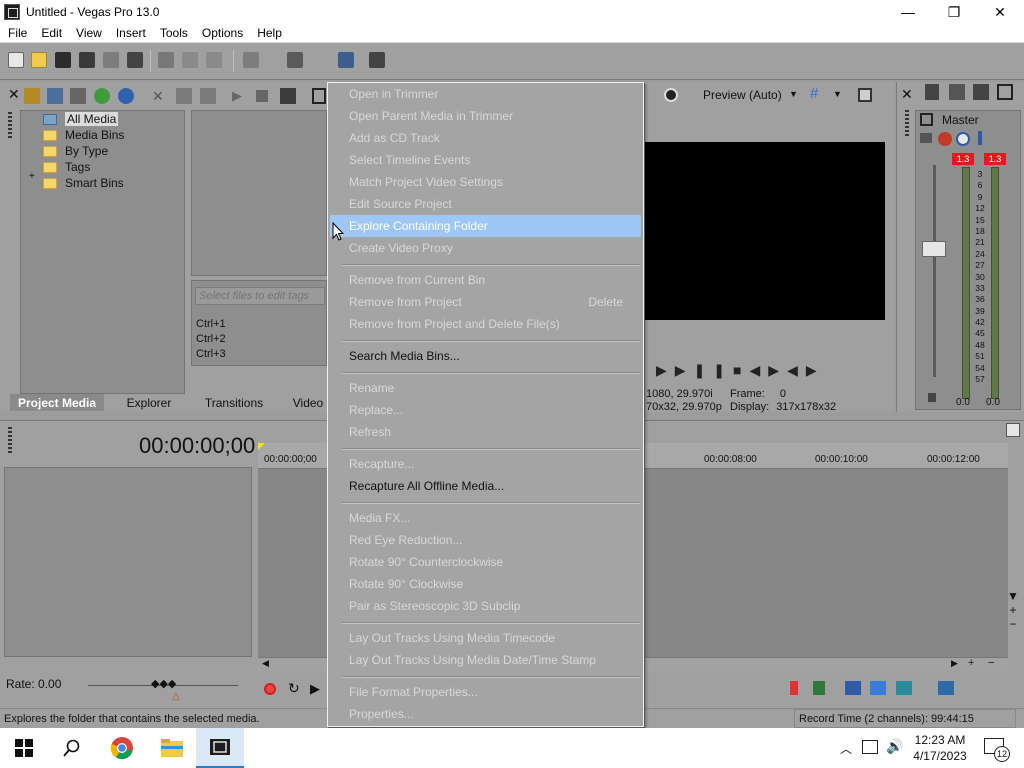 The width and height of the screenshot is (1024, 768). Describe the element at coordinates (130, 33) in the screenshot. I see `menu-insert: Insert` at that location.